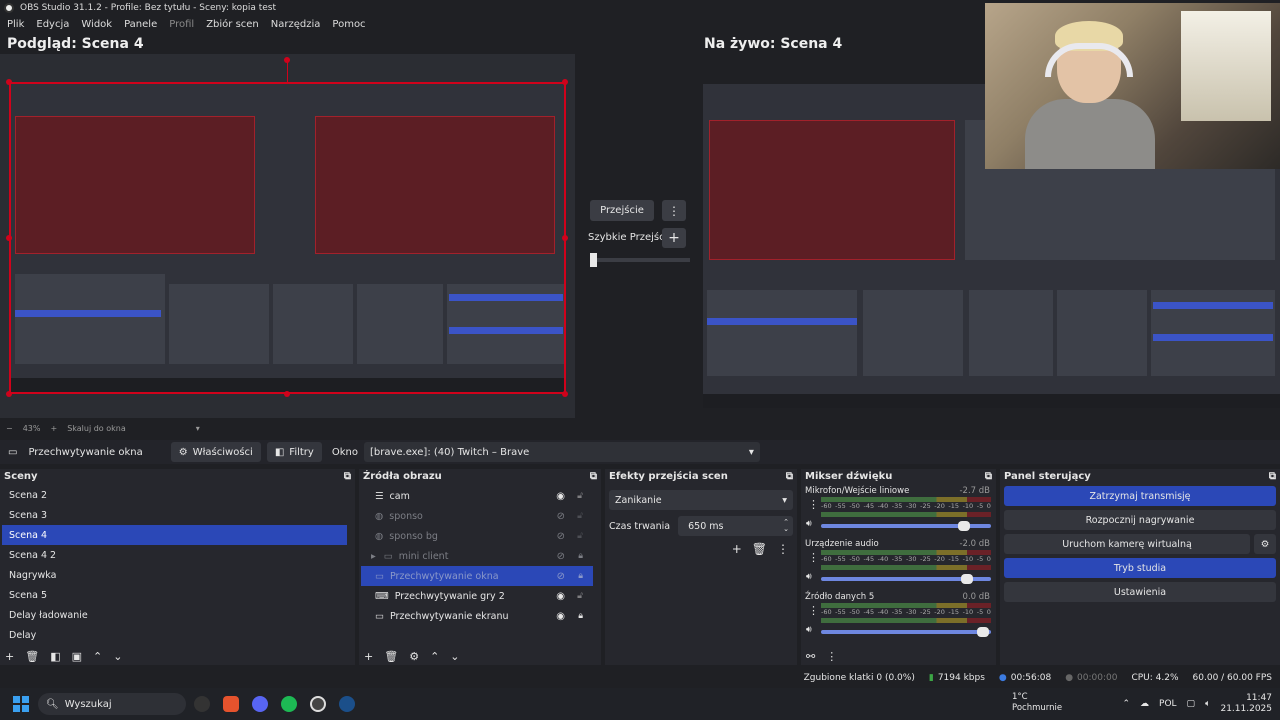  Describe the element at coordinates (560, 596) in the screenshot. I see `eye-icon: ◉` at that location.